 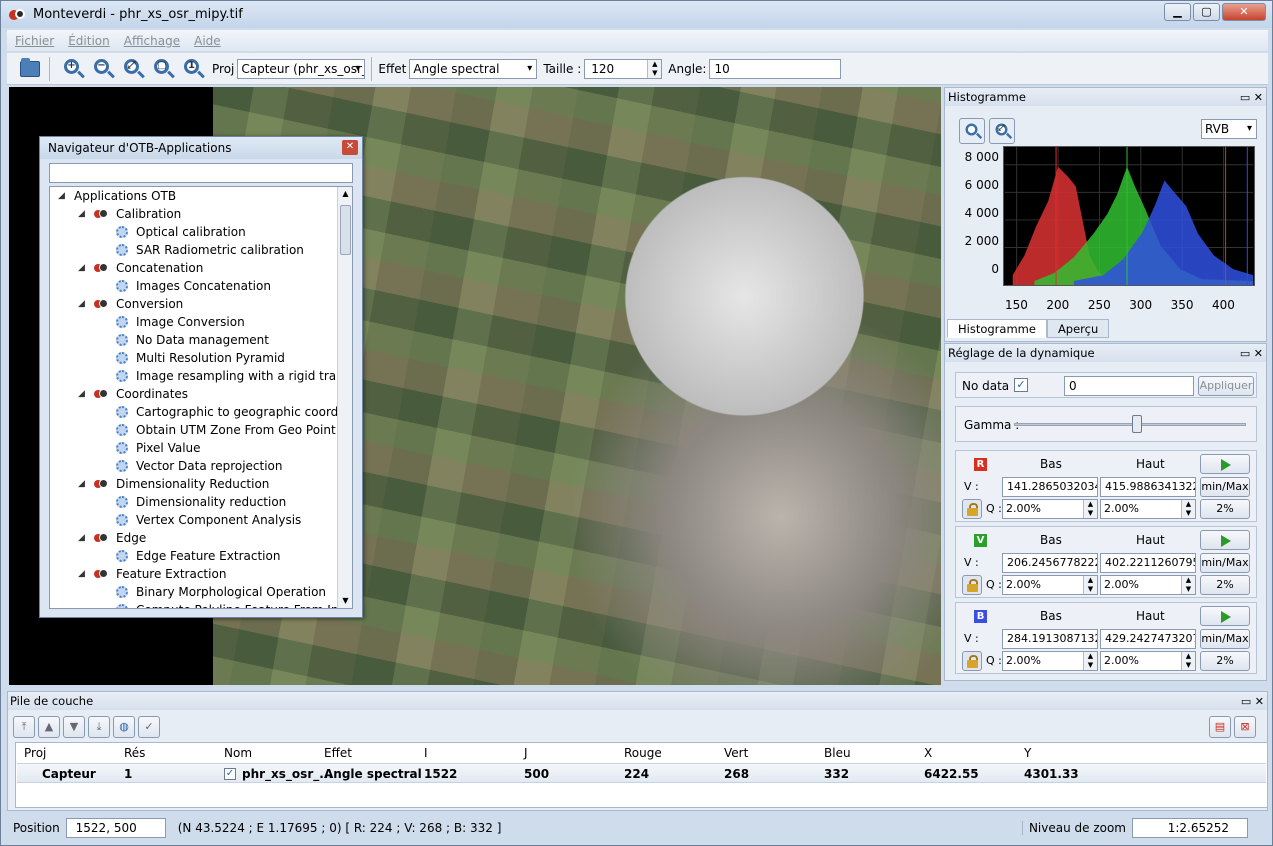 What do you see at coordinates (201, 502) in the screenshot?
I see `tree-app-item: Dimensionality reduction` at bounding box center [201, 502].